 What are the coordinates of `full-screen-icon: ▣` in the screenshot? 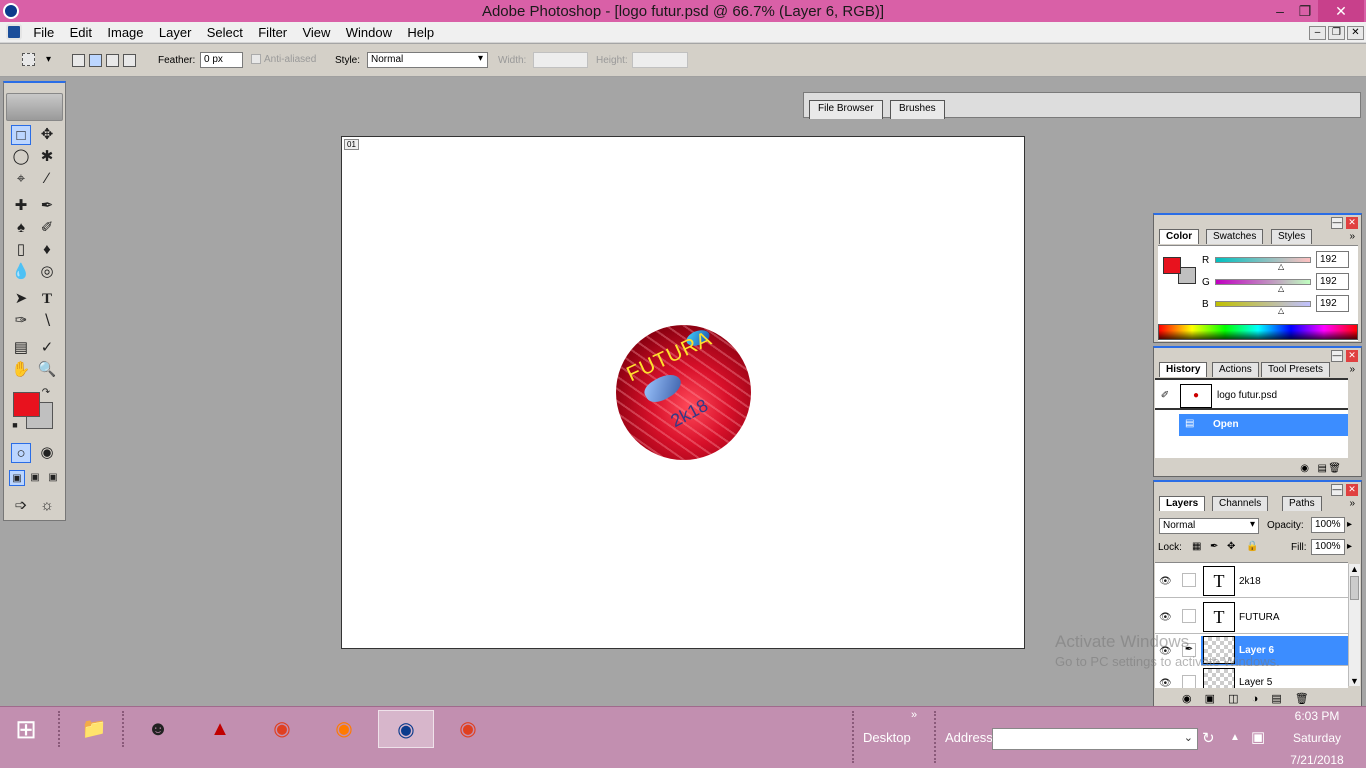 It's located at (53, 478).